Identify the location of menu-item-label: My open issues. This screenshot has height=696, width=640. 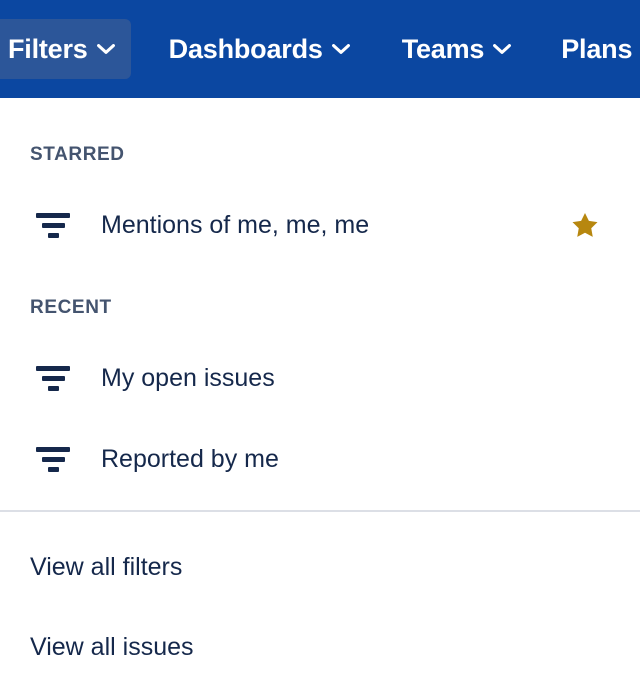
(188, 377).